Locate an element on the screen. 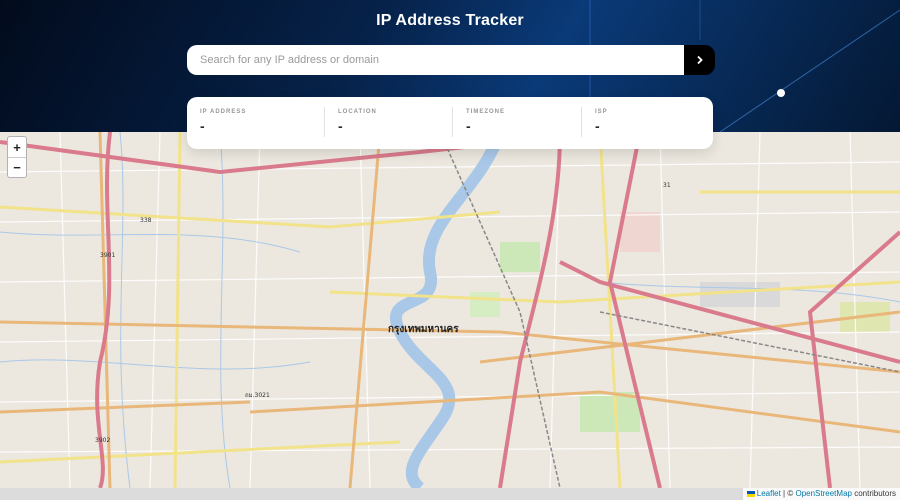  chevron-right-icon is located at coordinates (699, 60).